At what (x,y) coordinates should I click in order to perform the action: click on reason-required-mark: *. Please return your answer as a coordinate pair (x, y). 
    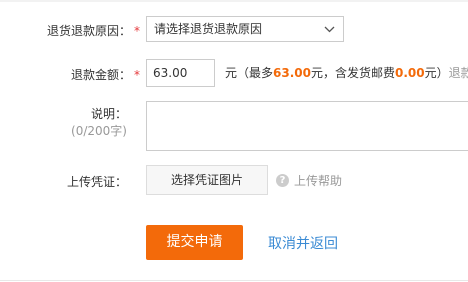
    Looking at the image, I should click on (137, 31).